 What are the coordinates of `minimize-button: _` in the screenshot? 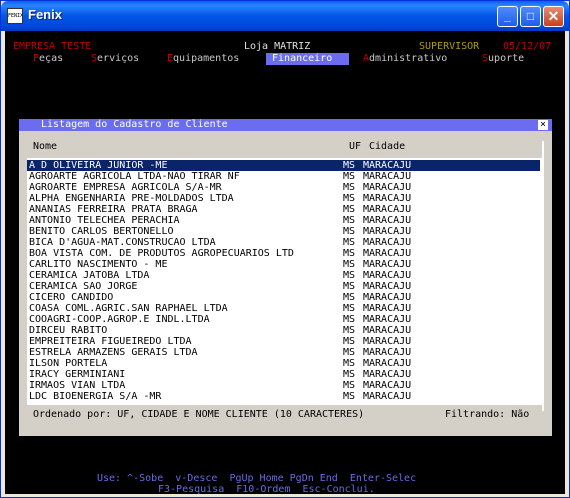 It's located at (507, 16).